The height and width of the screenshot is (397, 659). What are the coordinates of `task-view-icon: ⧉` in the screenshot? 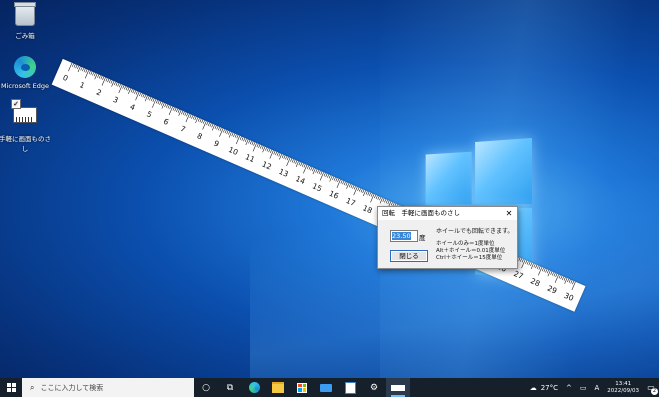 It's located at (230, 387).